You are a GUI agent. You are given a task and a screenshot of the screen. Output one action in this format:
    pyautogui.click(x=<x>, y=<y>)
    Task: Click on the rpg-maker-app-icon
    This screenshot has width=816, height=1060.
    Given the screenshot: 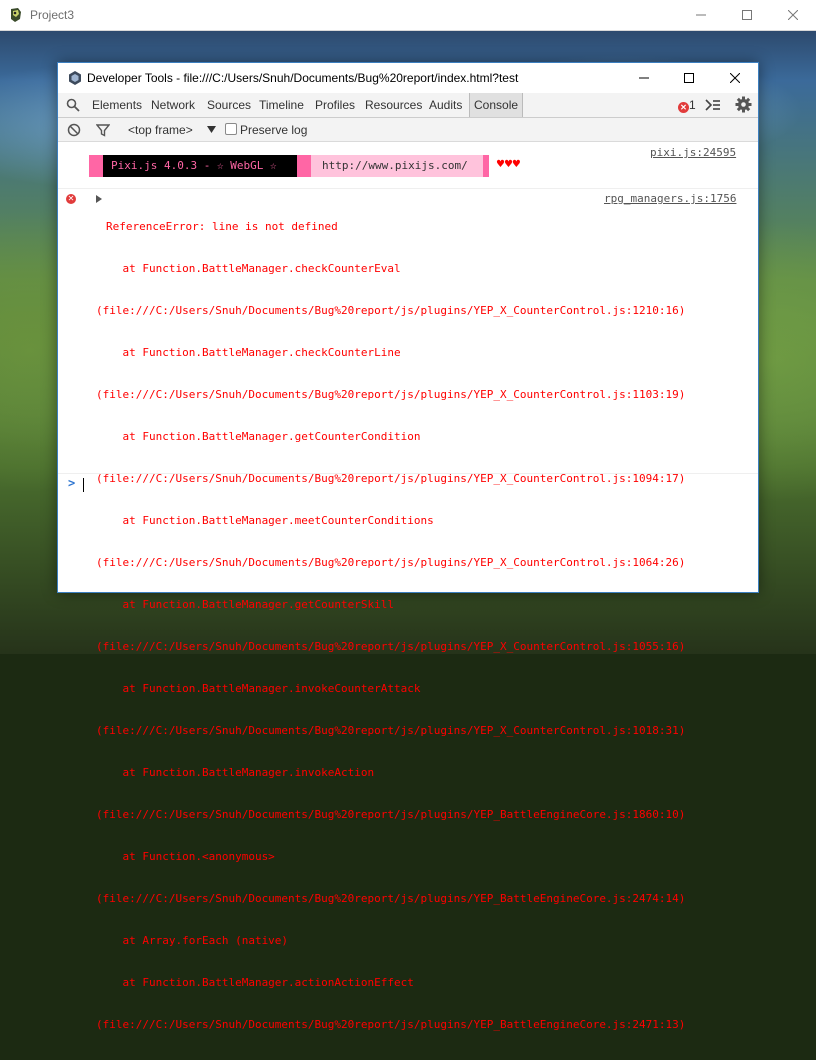 What is the action you would take?
    pyautogui.click(x=16, y=15)
    